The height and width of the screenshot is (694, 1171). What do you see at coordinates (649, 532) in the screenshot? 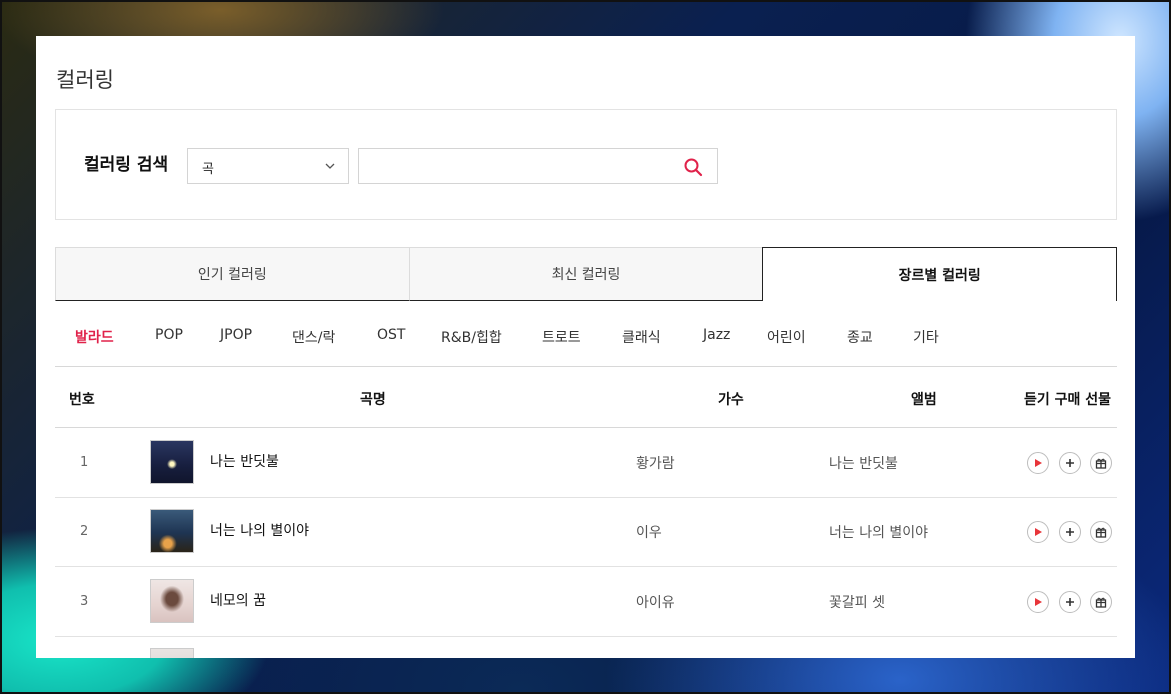
I see `song-artist: 이우` at bounding box center [649, 532].